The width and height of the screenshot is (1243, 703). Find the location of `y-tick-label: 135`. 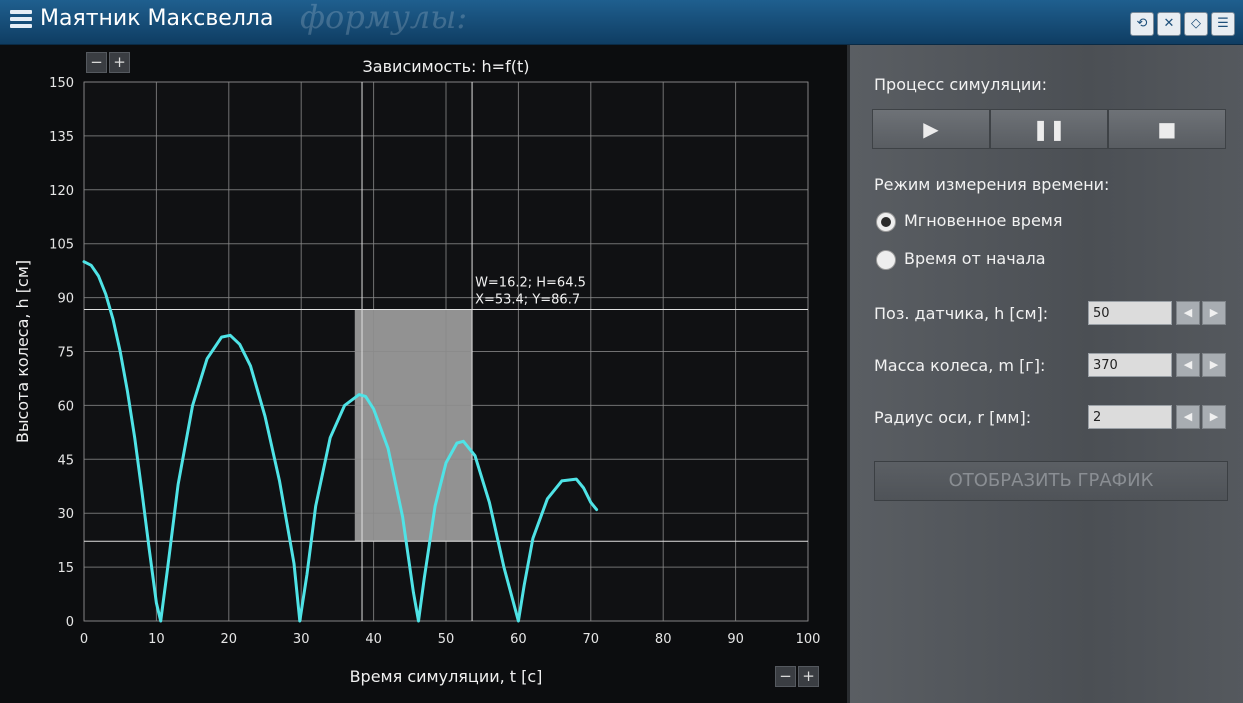

y-tick-label: 135 is located at coordinates (61, 137).